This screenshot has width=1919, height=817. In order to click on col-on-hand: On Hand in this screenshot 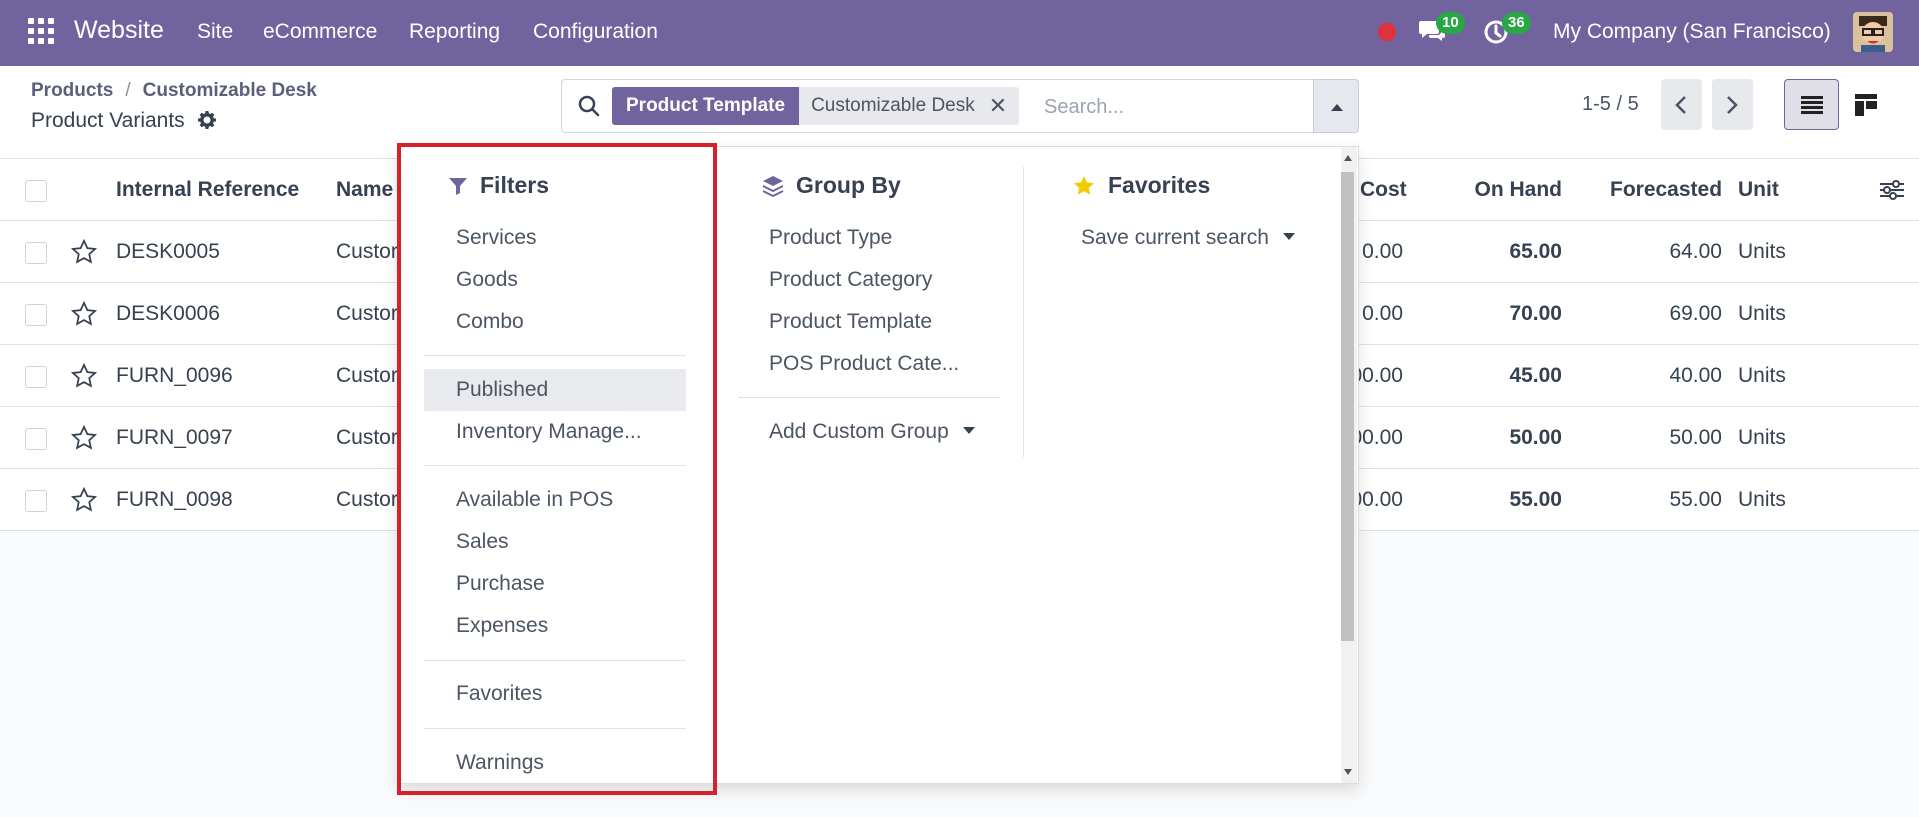, I will do `click(1518, 190)`.